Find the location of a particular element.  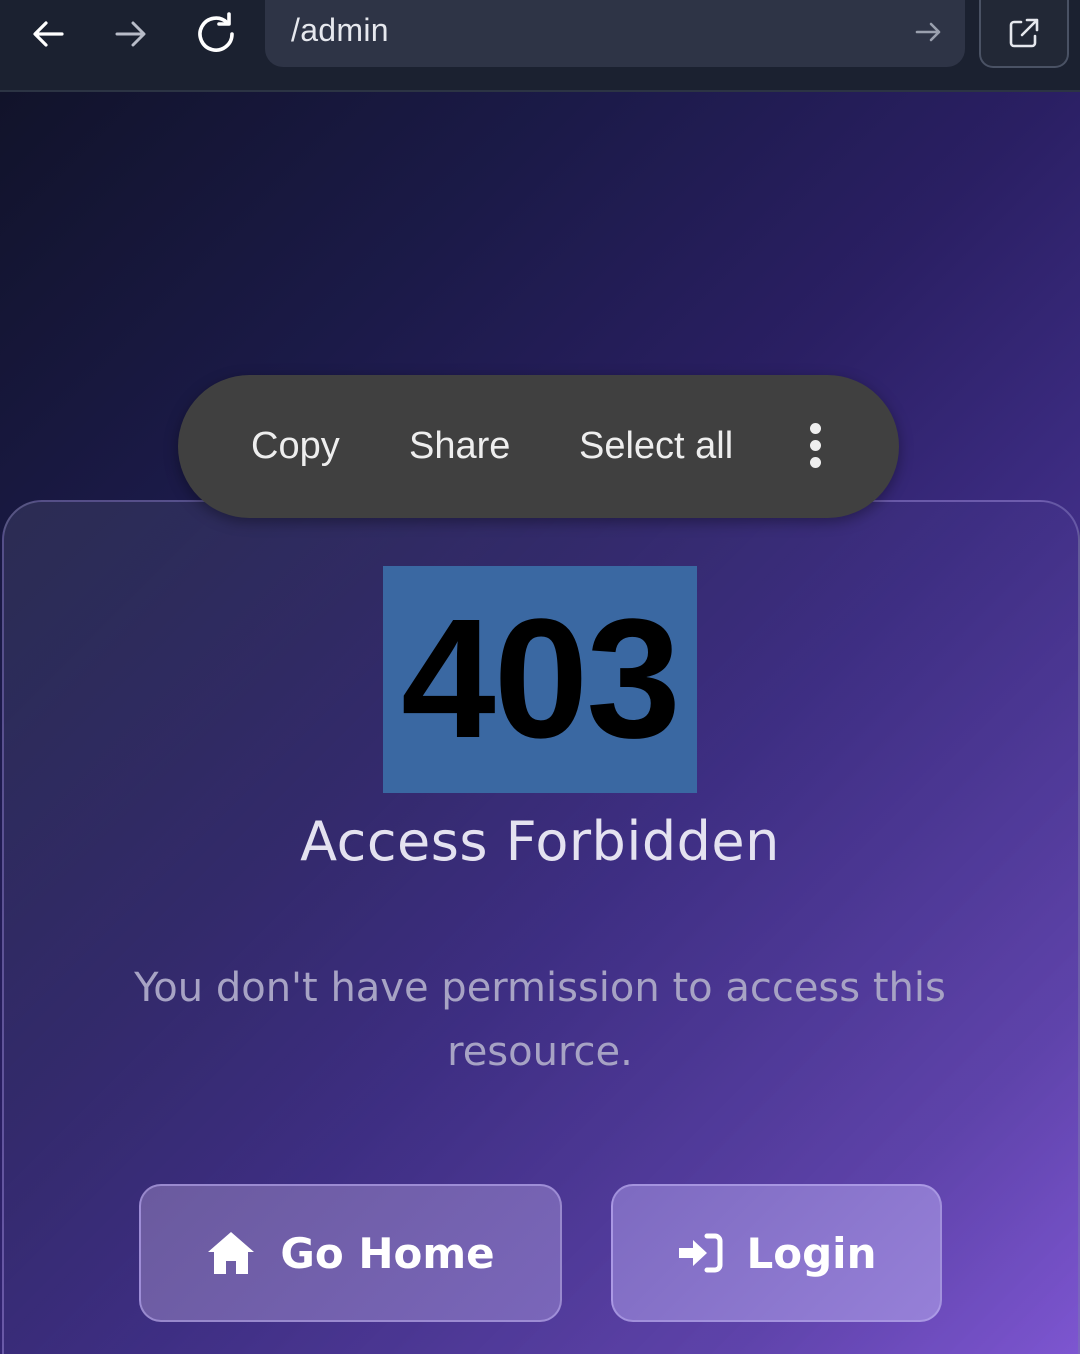

login-label: Login is located at coordinates (811, 1253).